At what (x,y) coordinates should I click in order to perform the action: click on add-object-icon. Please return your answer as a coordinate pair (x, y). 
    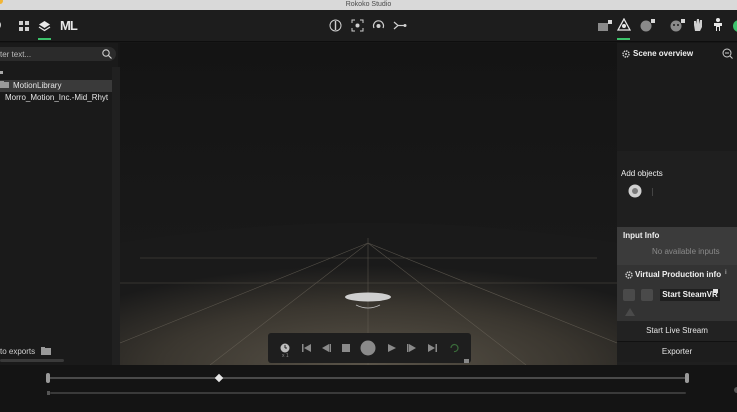
    Looking at the image, I should click on (635, 192).